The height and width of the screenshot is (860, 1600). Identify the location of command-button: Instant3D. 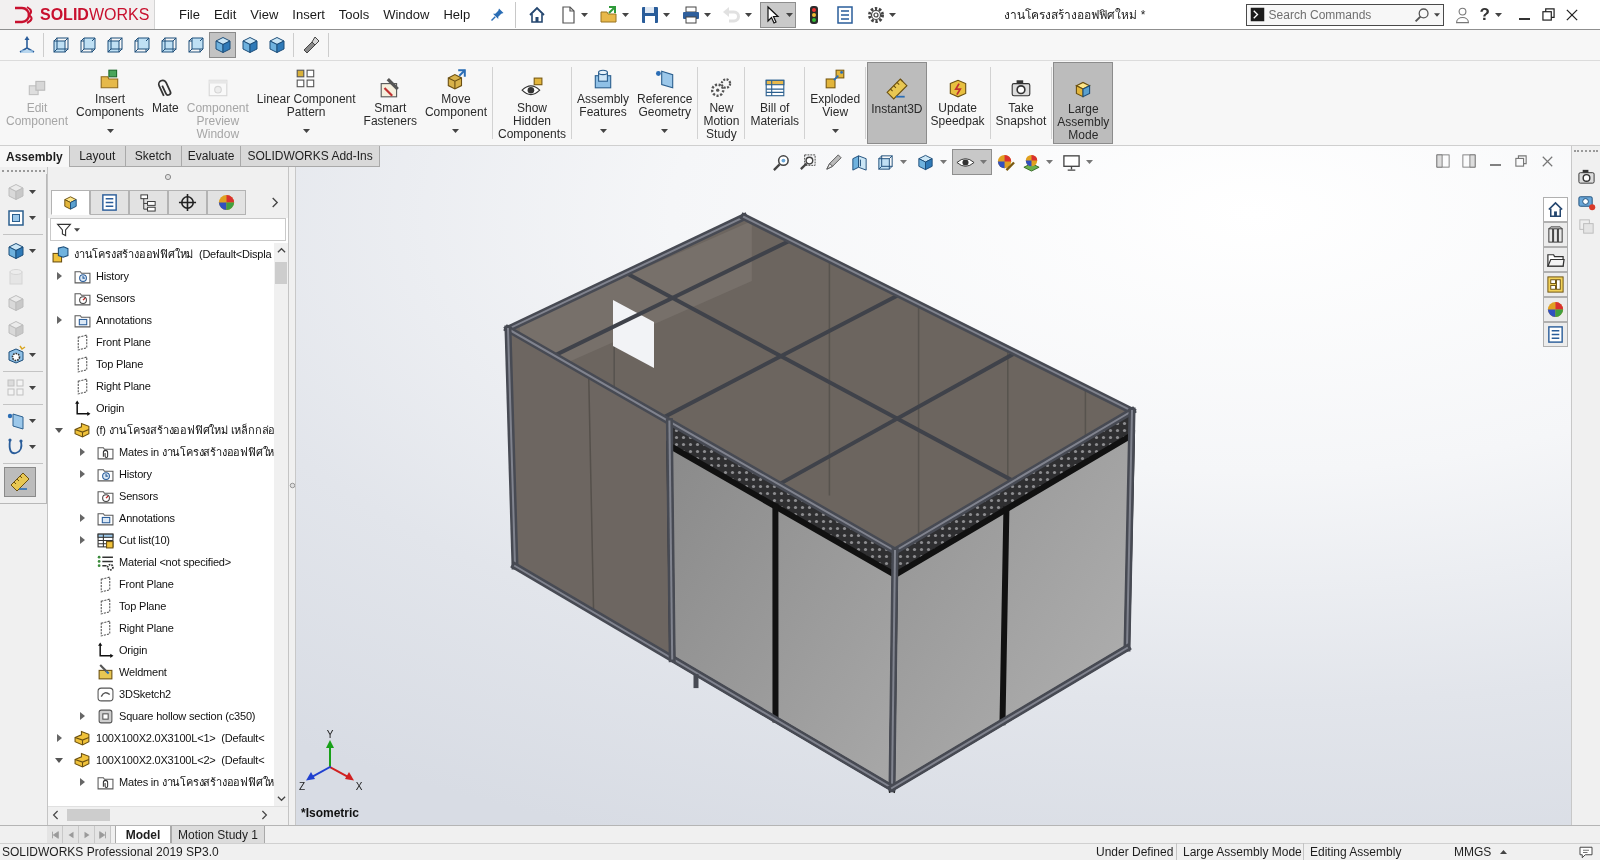
(897, 103).